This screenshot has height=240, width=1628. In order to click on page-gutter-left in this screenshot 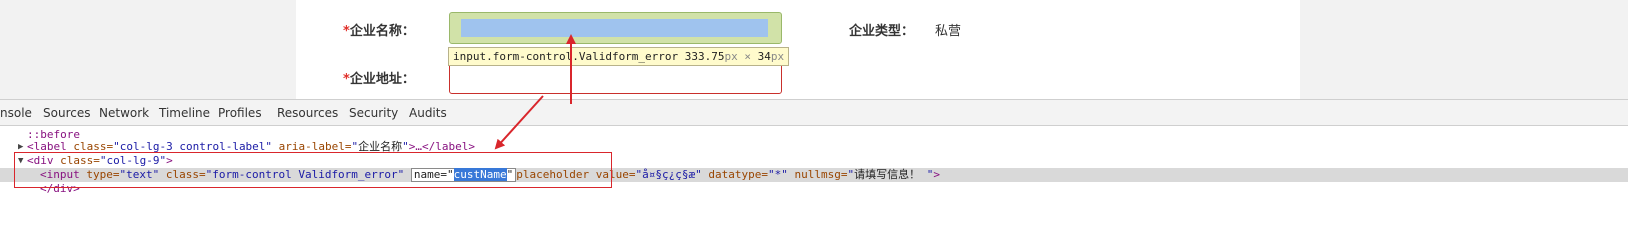, I will do `click(148, 49)`.